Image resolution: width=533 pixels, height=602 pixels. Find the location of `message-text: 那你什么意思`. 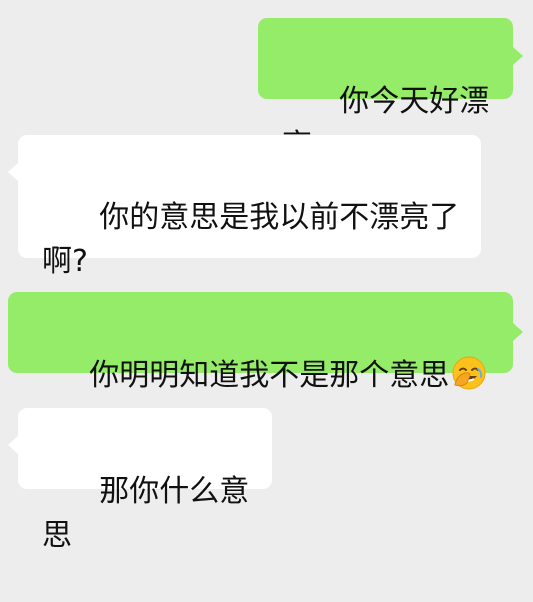

message-text: 那你什么意思 is located at coordinates (146, 513).